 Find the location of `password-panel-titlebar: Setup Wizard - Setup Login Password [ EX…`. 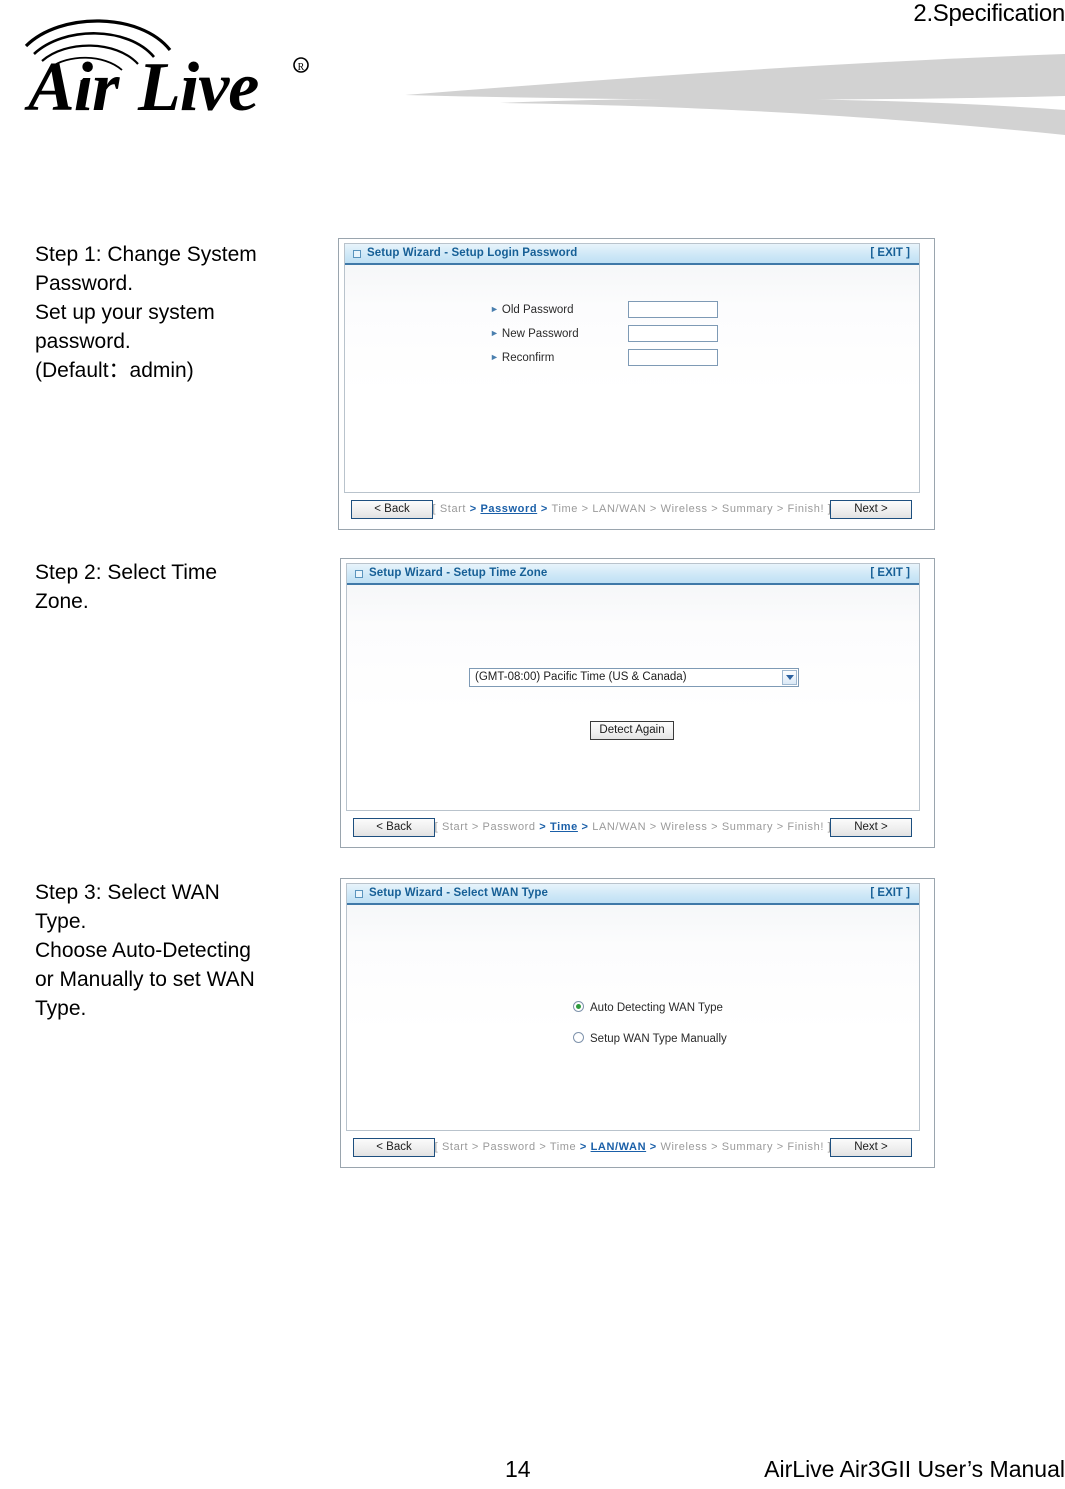

password-panel-titlebar: Setup Wizard - Setup Login Password [ EX… is located at coordinates (632, 254).